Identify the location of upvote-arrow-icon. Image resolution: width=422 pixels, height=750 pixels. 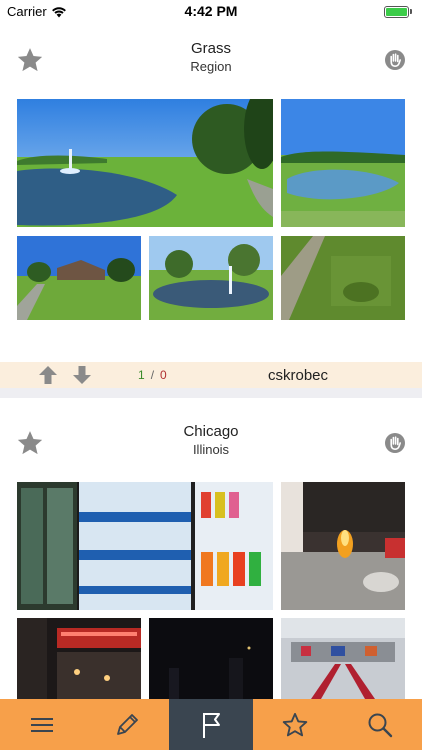
(48, 375).